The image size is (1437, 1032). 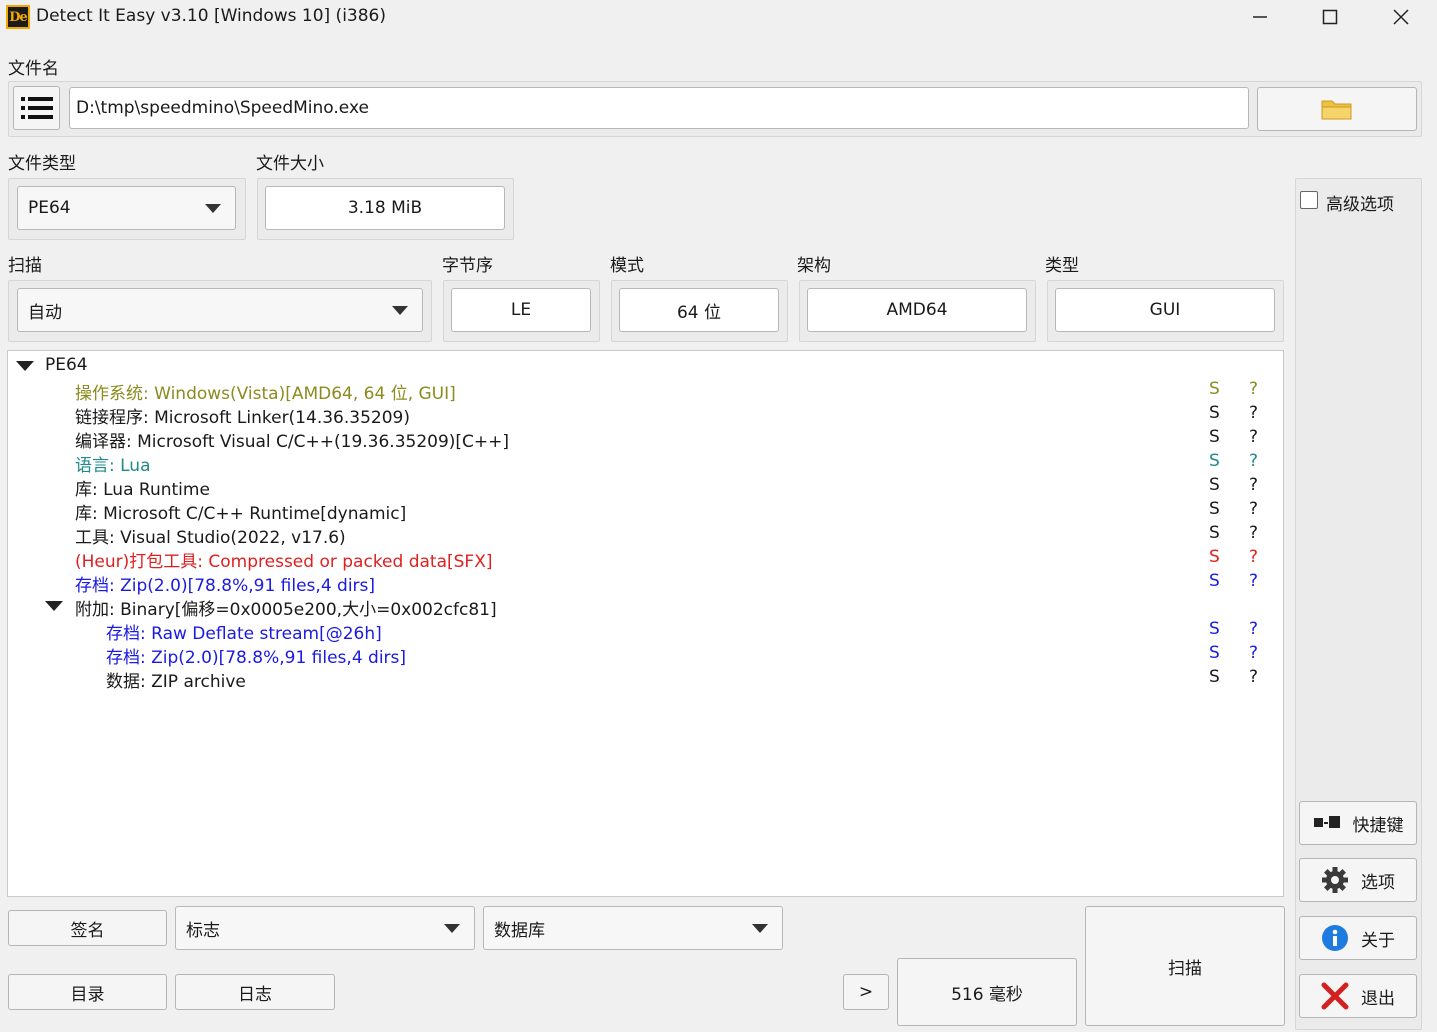 I want to click on options-button: 选项, so click(x=1358, y=880).